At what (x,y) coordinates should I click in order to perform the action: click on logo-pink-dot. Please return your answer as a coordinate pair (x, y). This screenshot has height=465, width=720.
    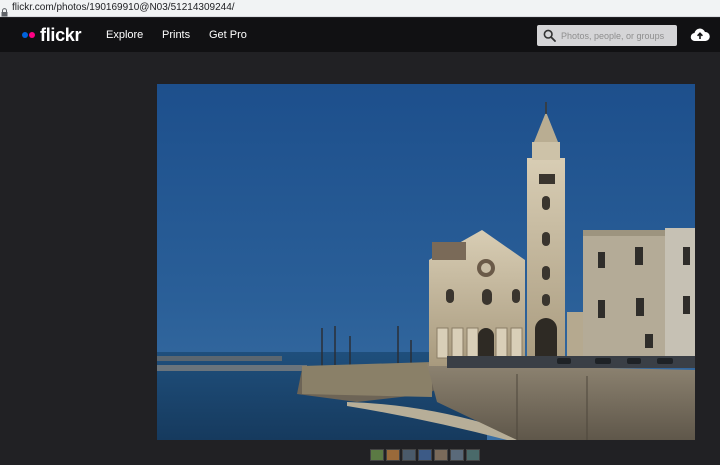
    Looking at the image, I should click on (32, 35).